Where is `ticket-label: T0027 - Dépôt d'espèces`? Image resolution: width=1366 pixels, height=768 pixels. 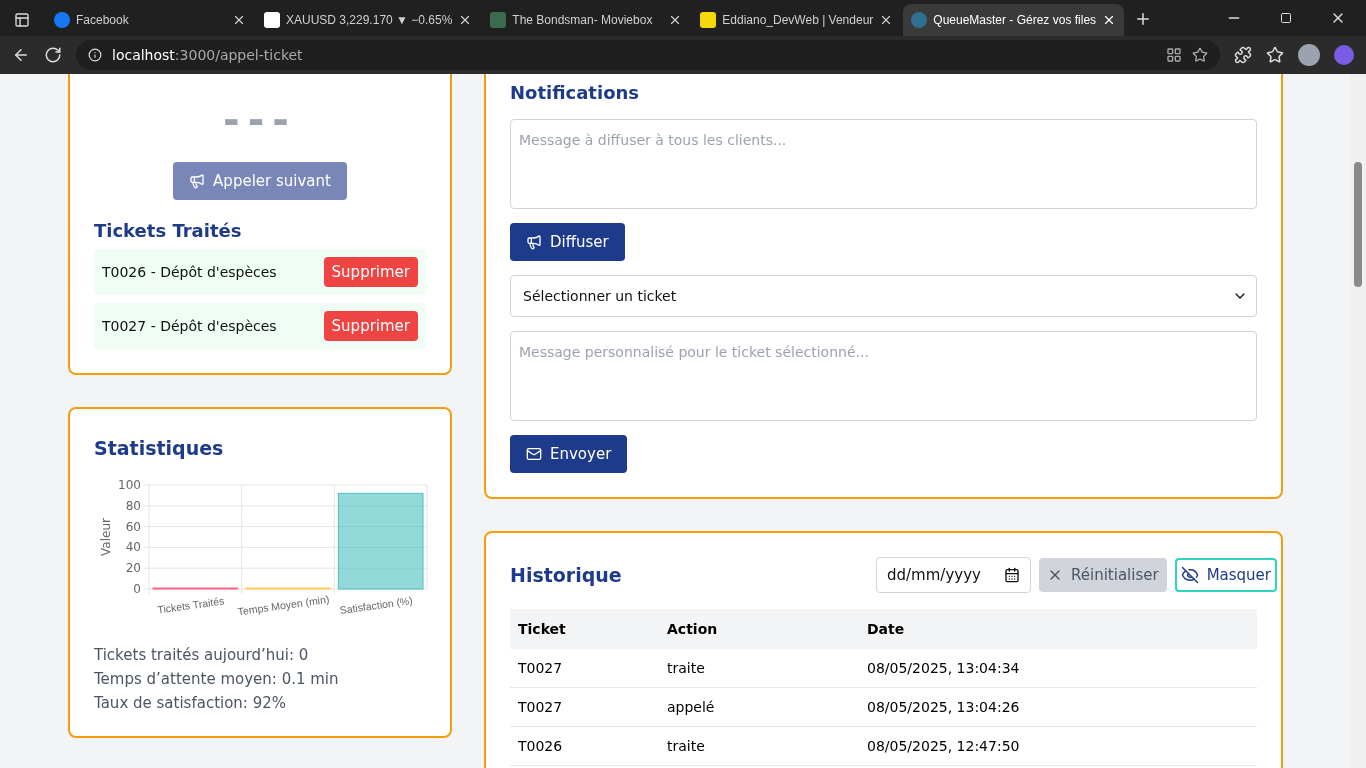 ticket-label: T0027 - Dépôt d'espèces is located at coordinates (189, 326).